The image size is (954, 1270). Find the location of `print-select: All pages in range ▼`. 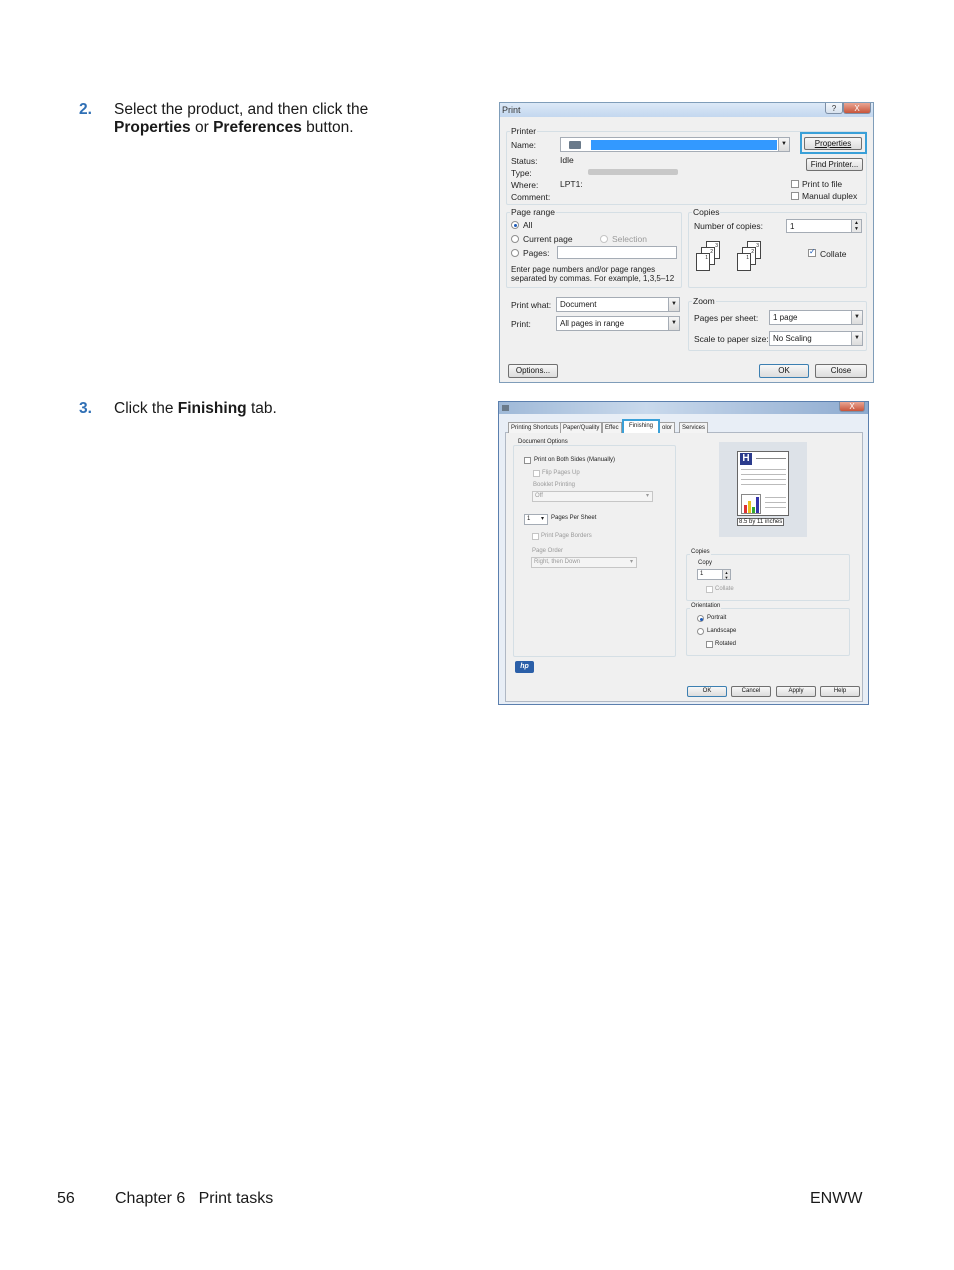

print-select: All pages in range ▼ is located at coordinates (618, 323).